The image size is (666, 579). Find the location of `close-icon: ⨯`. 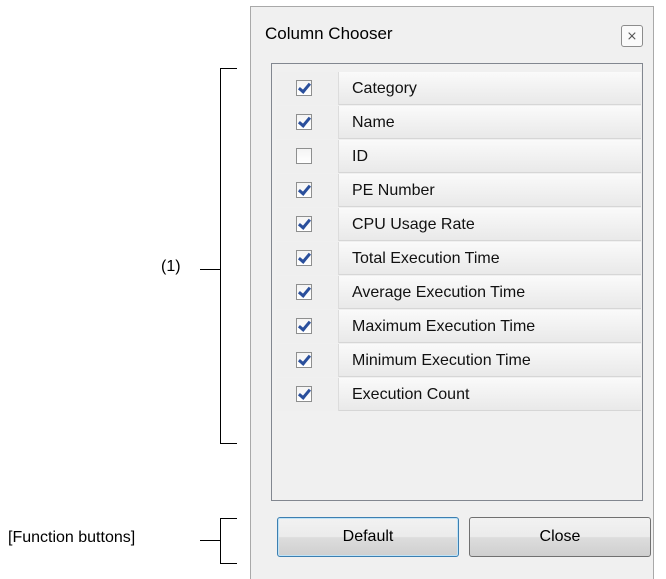

close-icon: ⨯ is located at coordinates (632, 36).